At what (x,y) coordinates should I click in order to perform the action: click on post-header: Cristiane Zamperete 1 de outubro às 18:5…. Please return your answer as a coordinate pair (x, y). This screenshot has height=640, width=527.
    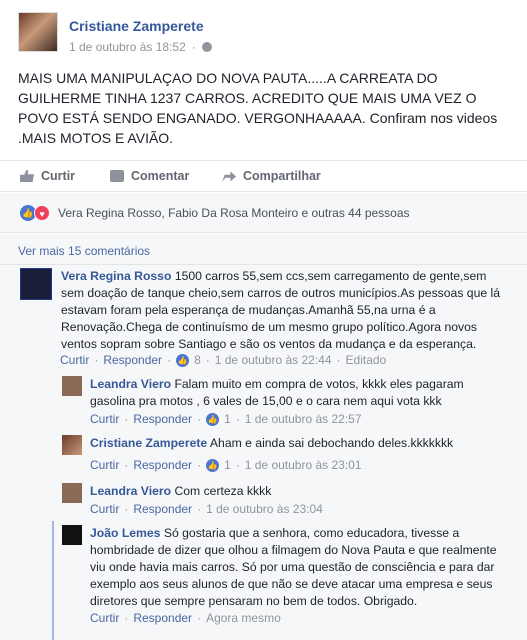
    Looking at the image, I should click on (268, 35).